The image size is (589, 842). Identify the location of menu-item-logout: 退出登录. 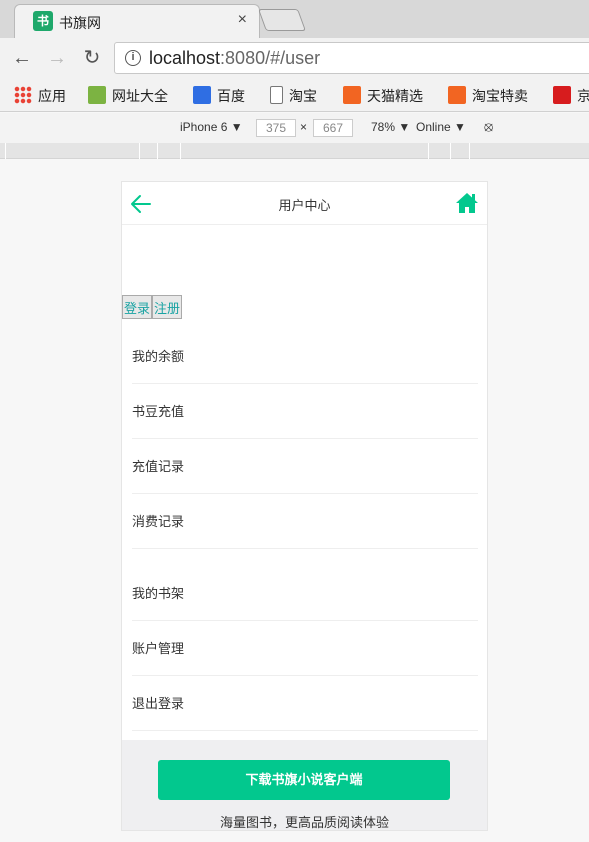
(305, 703).